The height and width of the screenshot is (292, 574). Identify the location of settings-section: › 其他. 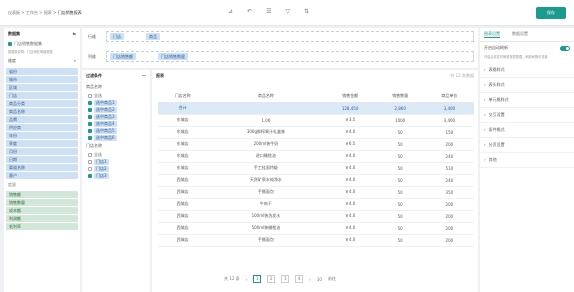
(527, 160).